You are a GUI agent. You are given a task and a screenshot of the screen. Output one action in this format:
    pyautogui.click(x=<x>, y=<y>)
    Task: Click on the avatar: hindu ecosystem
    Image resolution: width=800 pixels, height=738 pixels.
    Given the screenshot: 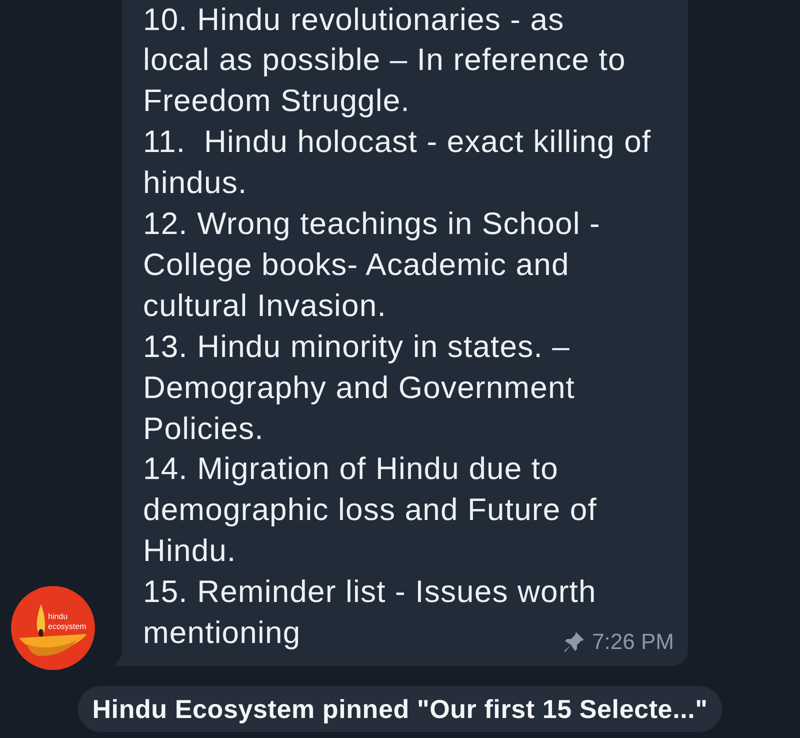 What is the action you would take?
    pyautogui.click(x=53, y=628)
    